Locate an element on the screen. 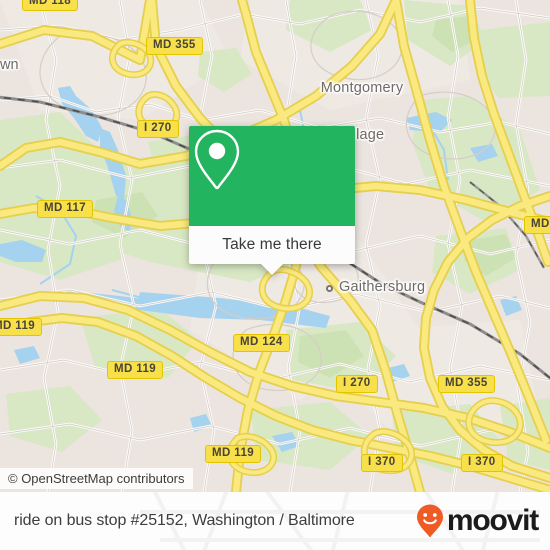 This screenshot has height=550, width=550. map-popup-card: Take me there is located at coordinates (272, 200).